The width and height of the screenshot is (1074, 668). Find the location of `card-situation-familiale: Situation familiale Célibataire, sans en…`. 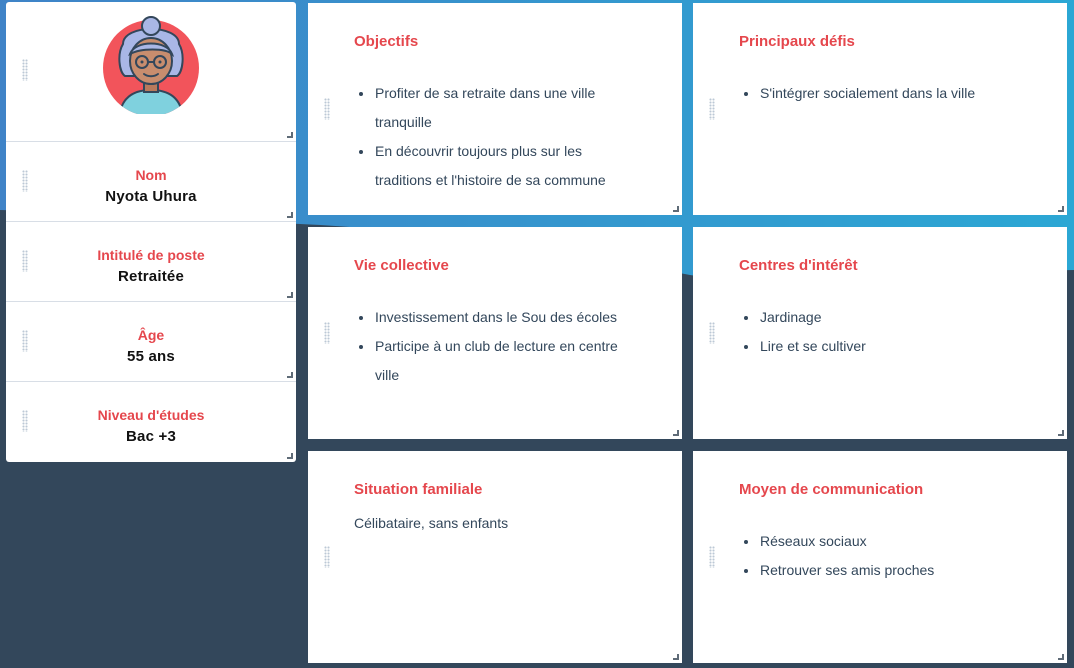

card-situation-familiale: Situation familiale Célibataire, sans en… is located at coordinates (495, 557).